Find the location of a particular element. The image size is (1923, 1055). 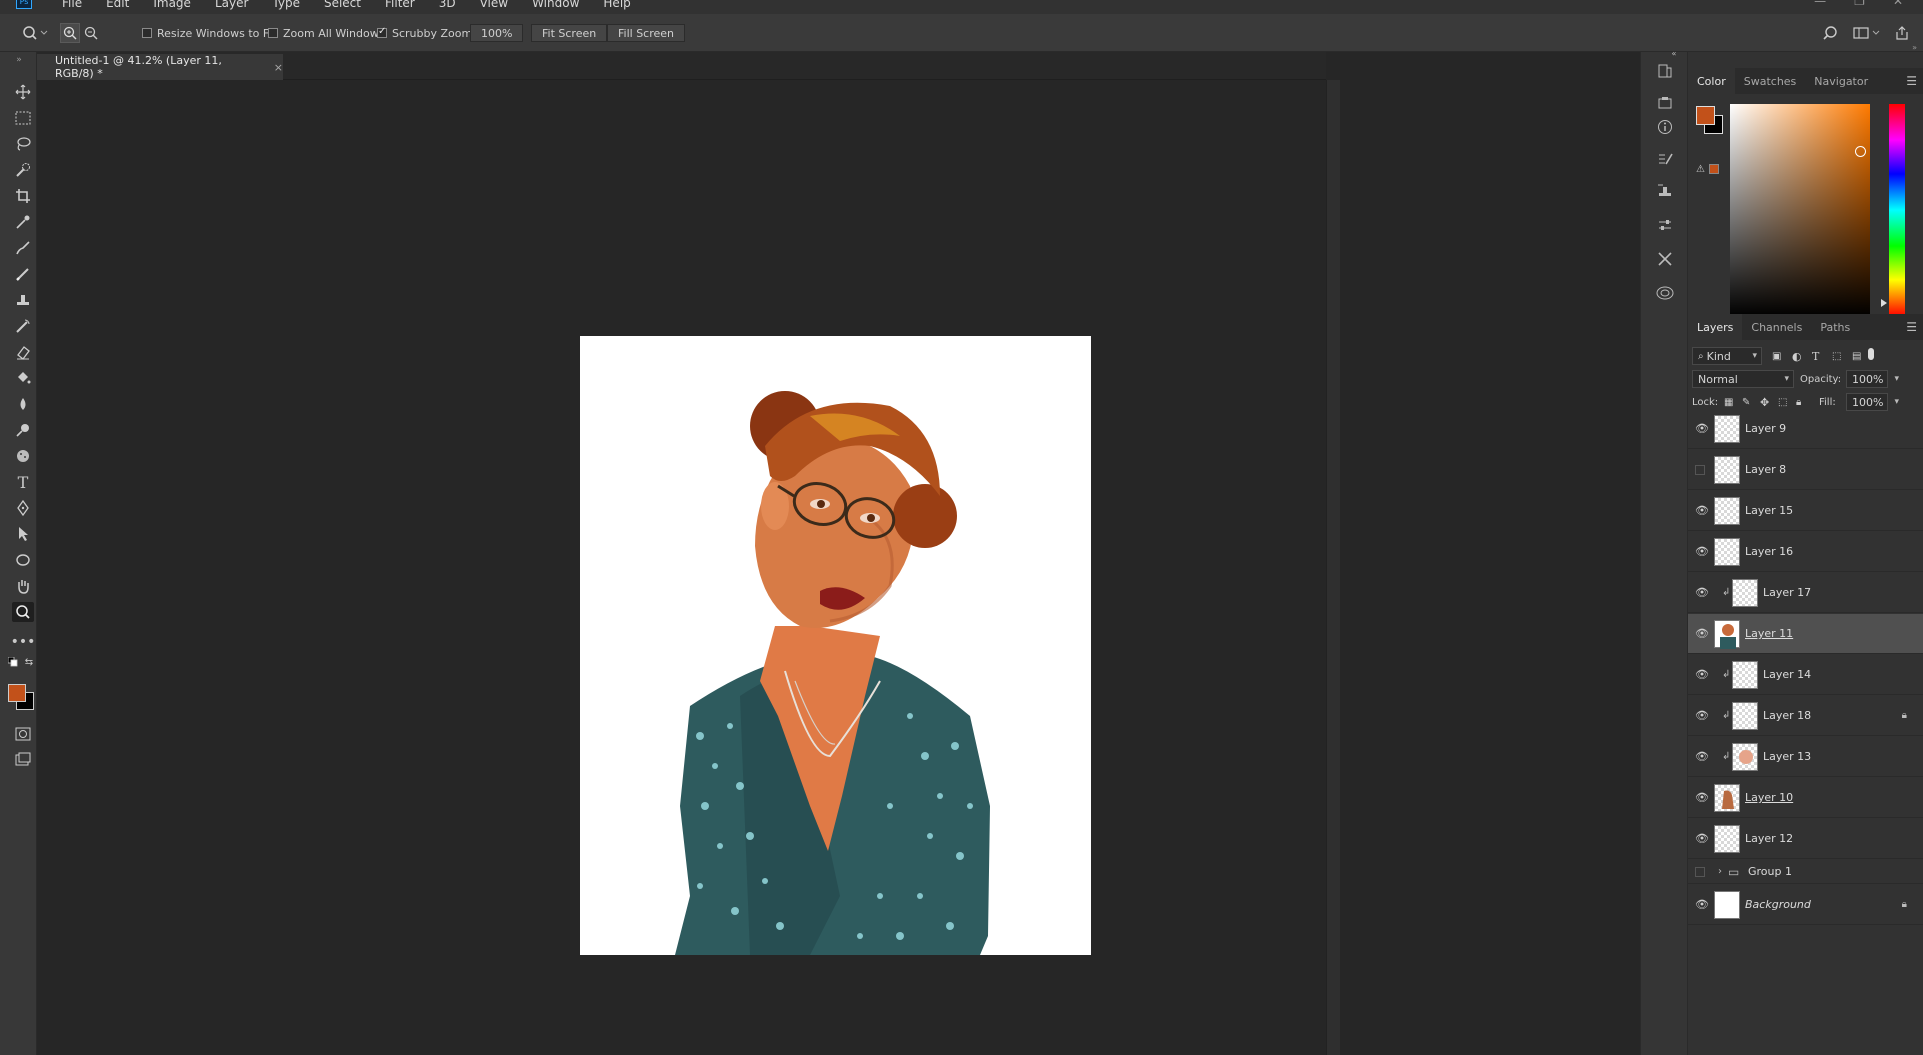

fit-screen-label: Fit Screen is located at coordinates (569, 33).